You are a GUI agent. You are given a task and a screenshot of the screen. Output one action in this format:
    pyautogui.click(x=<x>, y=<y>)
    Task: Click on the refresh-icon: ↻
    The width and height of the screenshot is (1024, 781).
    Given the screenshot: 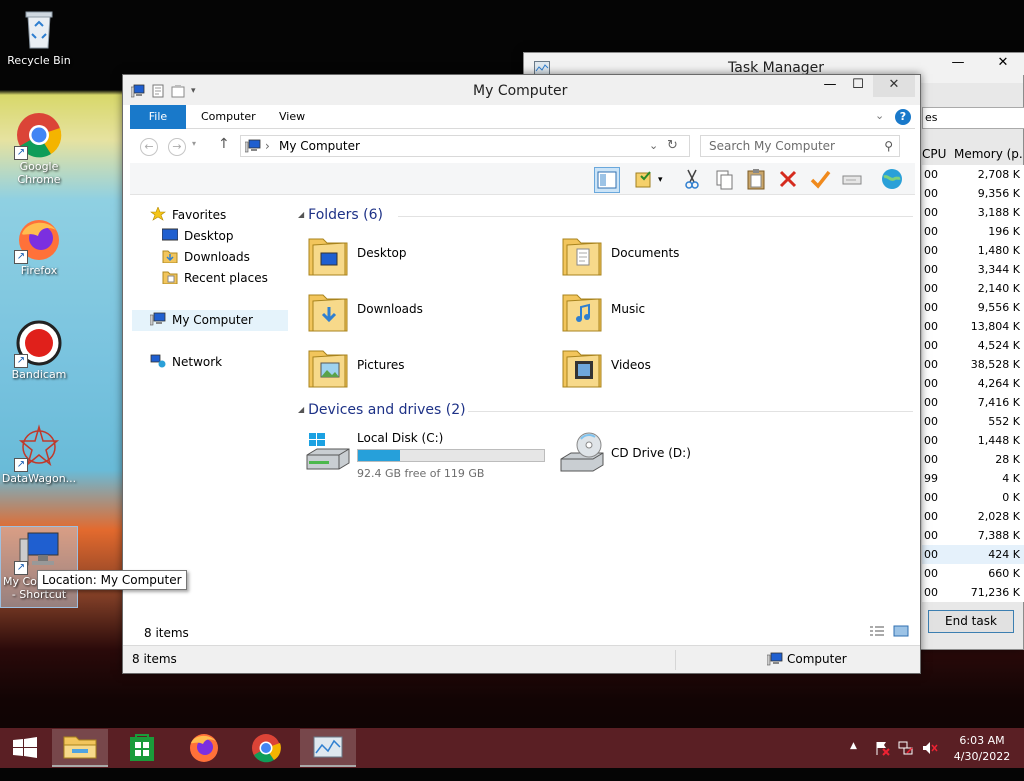 What is the action you would take?
    pyautogui.click(x=672, y=146)
    